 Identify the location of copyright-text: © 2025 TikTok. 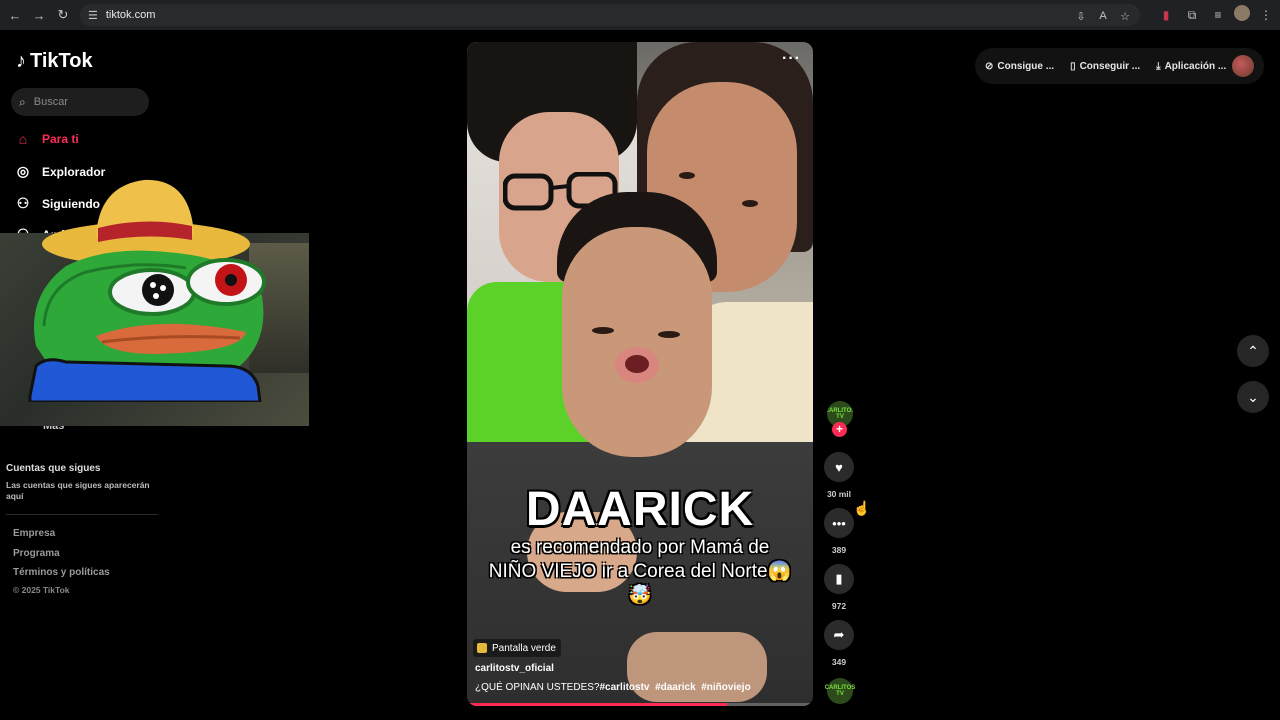
(41, 590).